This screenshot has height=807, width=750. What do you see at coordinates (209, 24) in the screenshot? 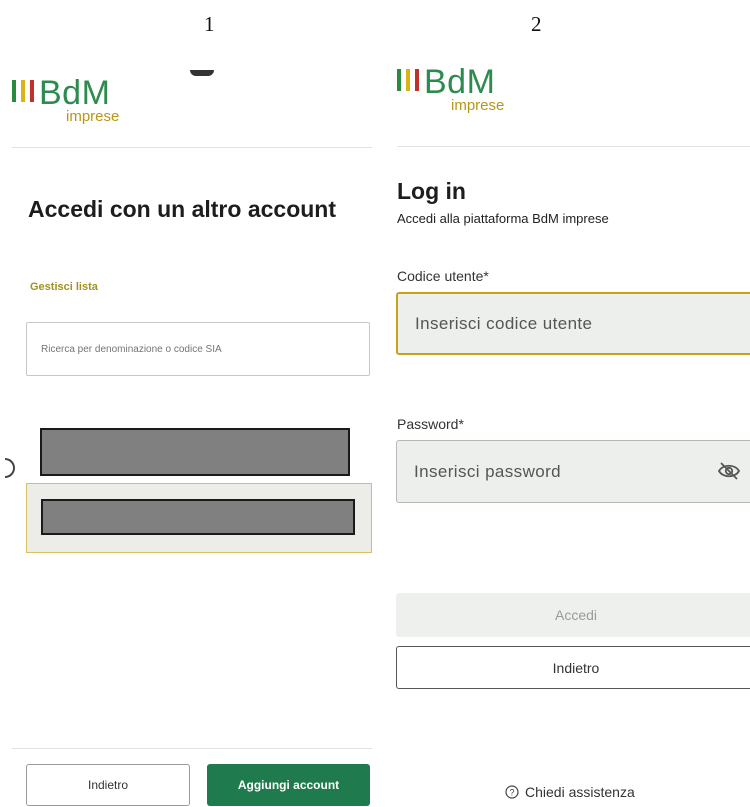
I see `panel-label-left: 1` at bounding box center [209, 24].